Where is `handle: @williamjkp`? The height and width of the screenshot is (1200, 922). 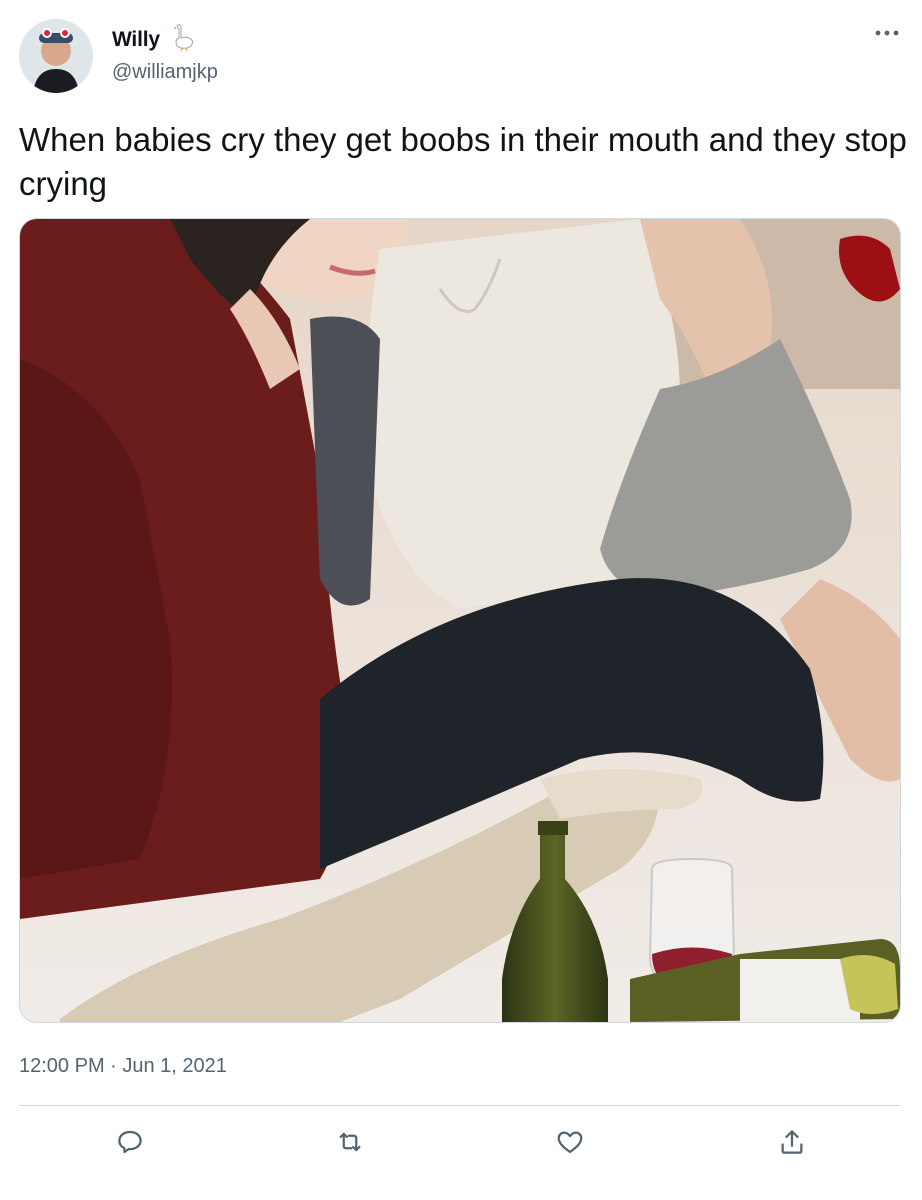 handle: @williamjkp is located at coordinates (165, 72).